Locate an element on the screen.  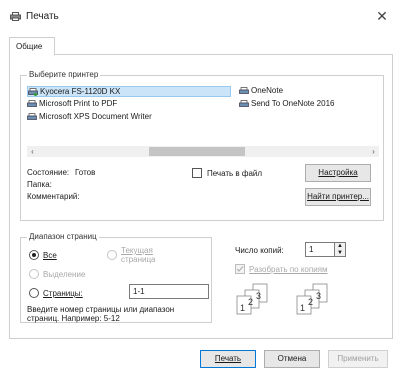
printer-item: OneNote is located at coordinates (261, 91).